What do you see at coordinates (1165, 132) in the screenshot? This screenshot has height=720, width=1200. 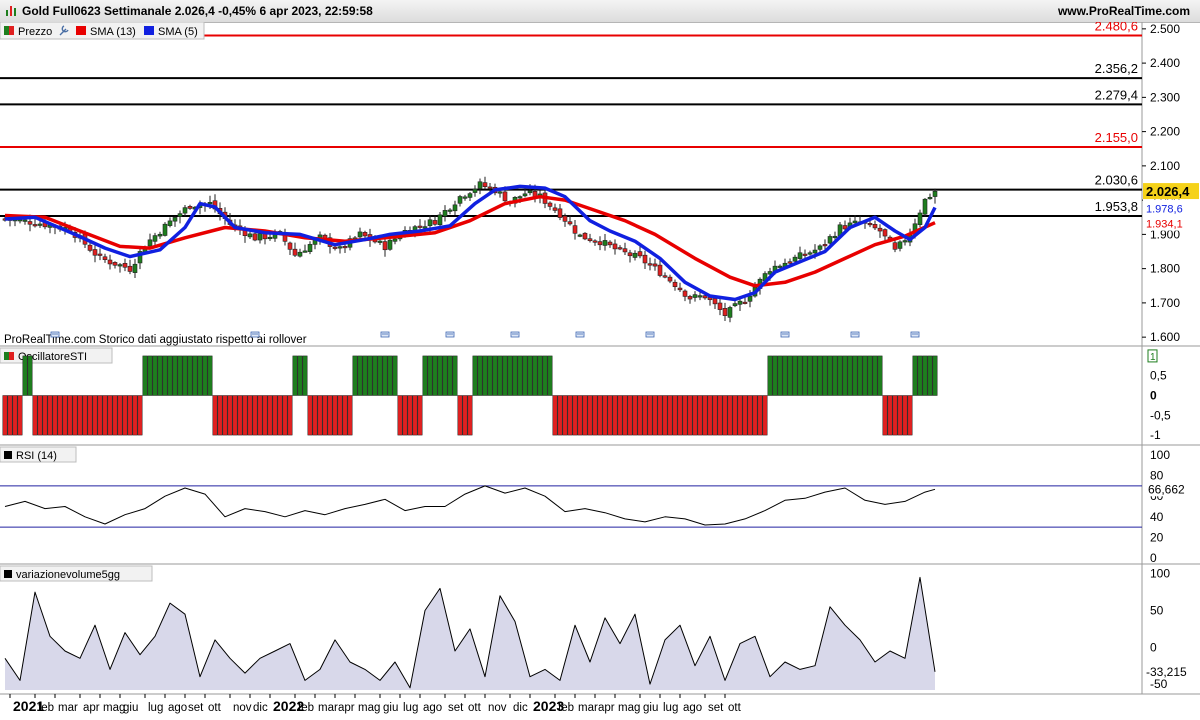 I see `price-tick-label: 2.200` at bounding box center [1165, 132].